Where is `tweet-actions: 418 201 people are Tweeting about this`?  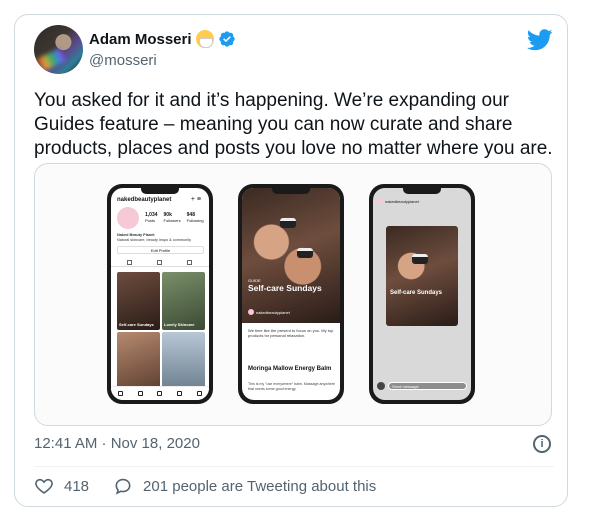 tweet-actions: 418 201 people are Tweeting about this is located at coordinates (205, 486).